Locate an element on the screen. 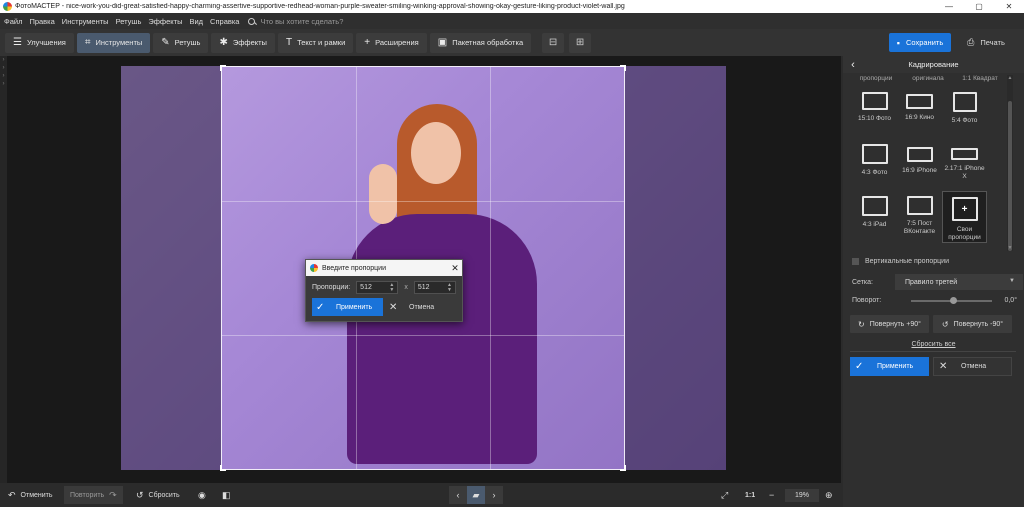 Image resolution: width=1024 pixels, height=507 pixels. preview-eye-button: ◉ is located at coordinates (204, 495).